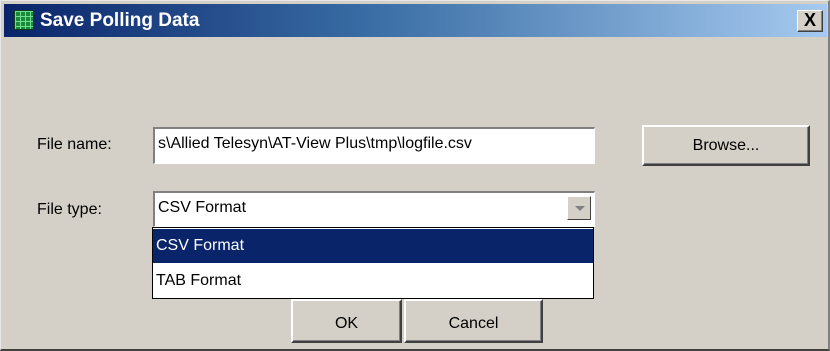  What do you see at coordinates (374, 209) in the screenshot?
I see `file-type-select: CSV Format` at bounding box center [374, 209].